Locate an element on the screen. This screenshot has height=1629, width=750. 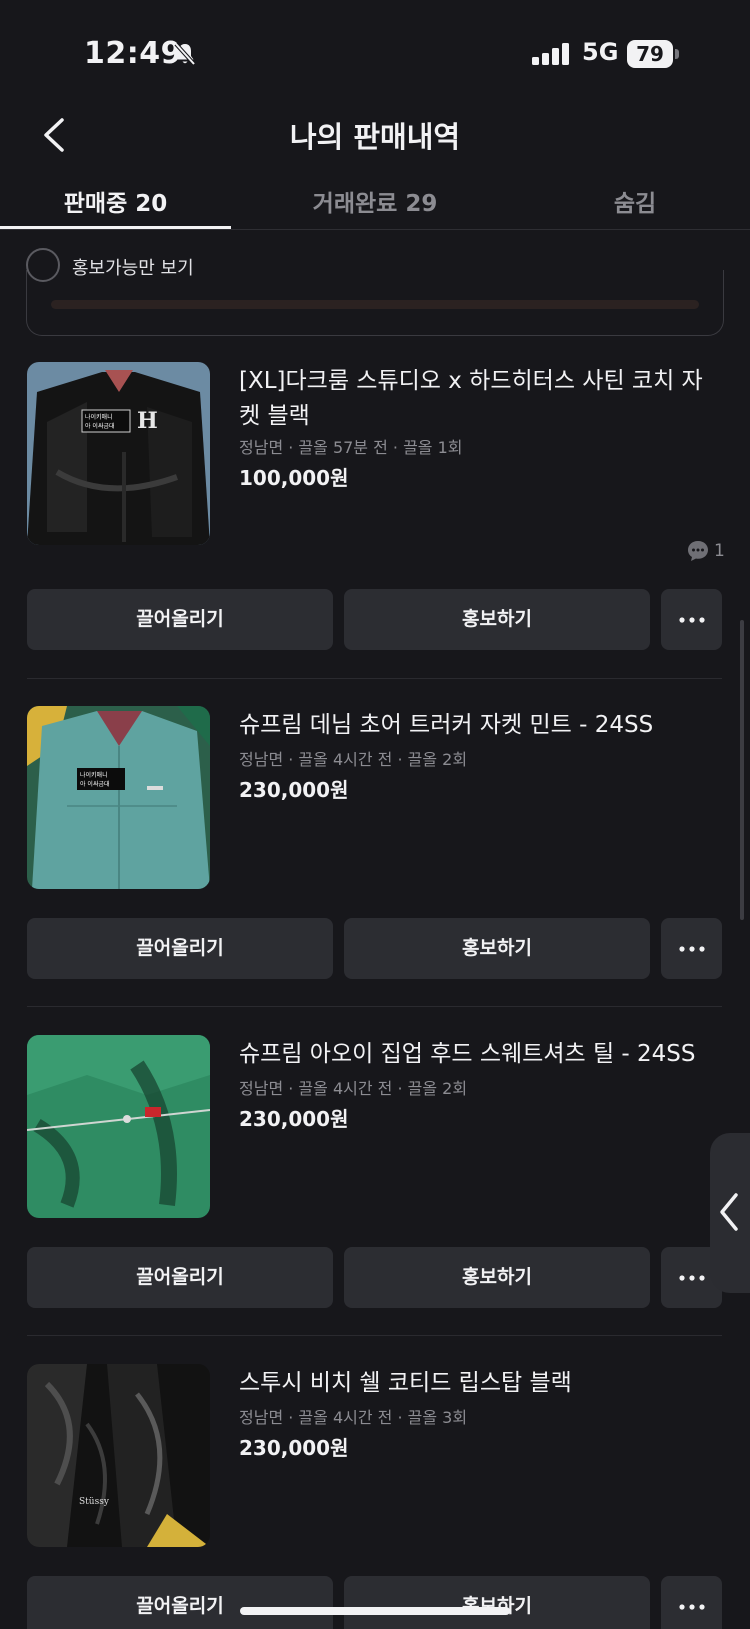
tab-completed: 거래완료 29 is located at coordinates (375, 201).